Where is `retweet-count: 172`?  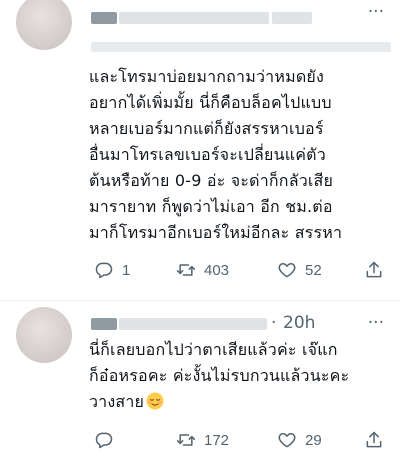
retweet-count: 172 is located at coordinates (217, 440).